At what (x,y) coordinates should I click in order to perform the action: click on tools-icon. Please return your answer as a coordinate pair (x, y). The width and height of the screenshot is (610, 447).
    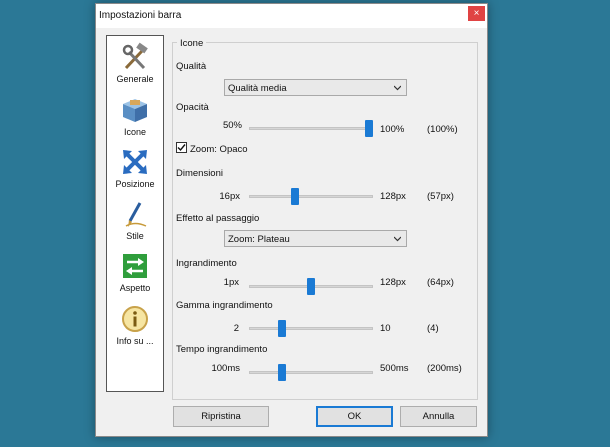
    Looking at the image, I should click on (135, 56).